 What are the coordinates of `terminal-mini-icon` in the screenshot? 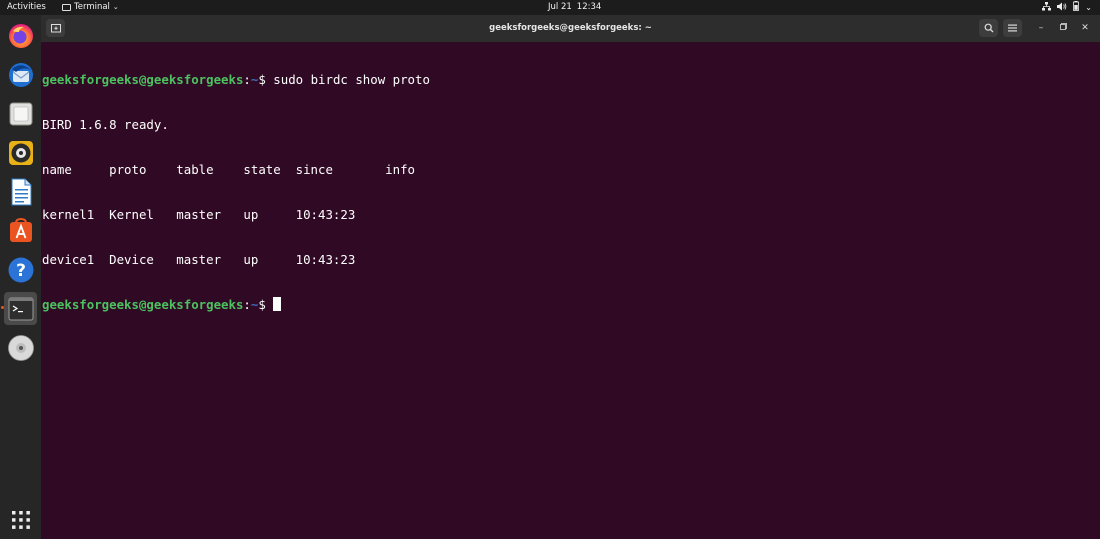 It's located at (66, 7).